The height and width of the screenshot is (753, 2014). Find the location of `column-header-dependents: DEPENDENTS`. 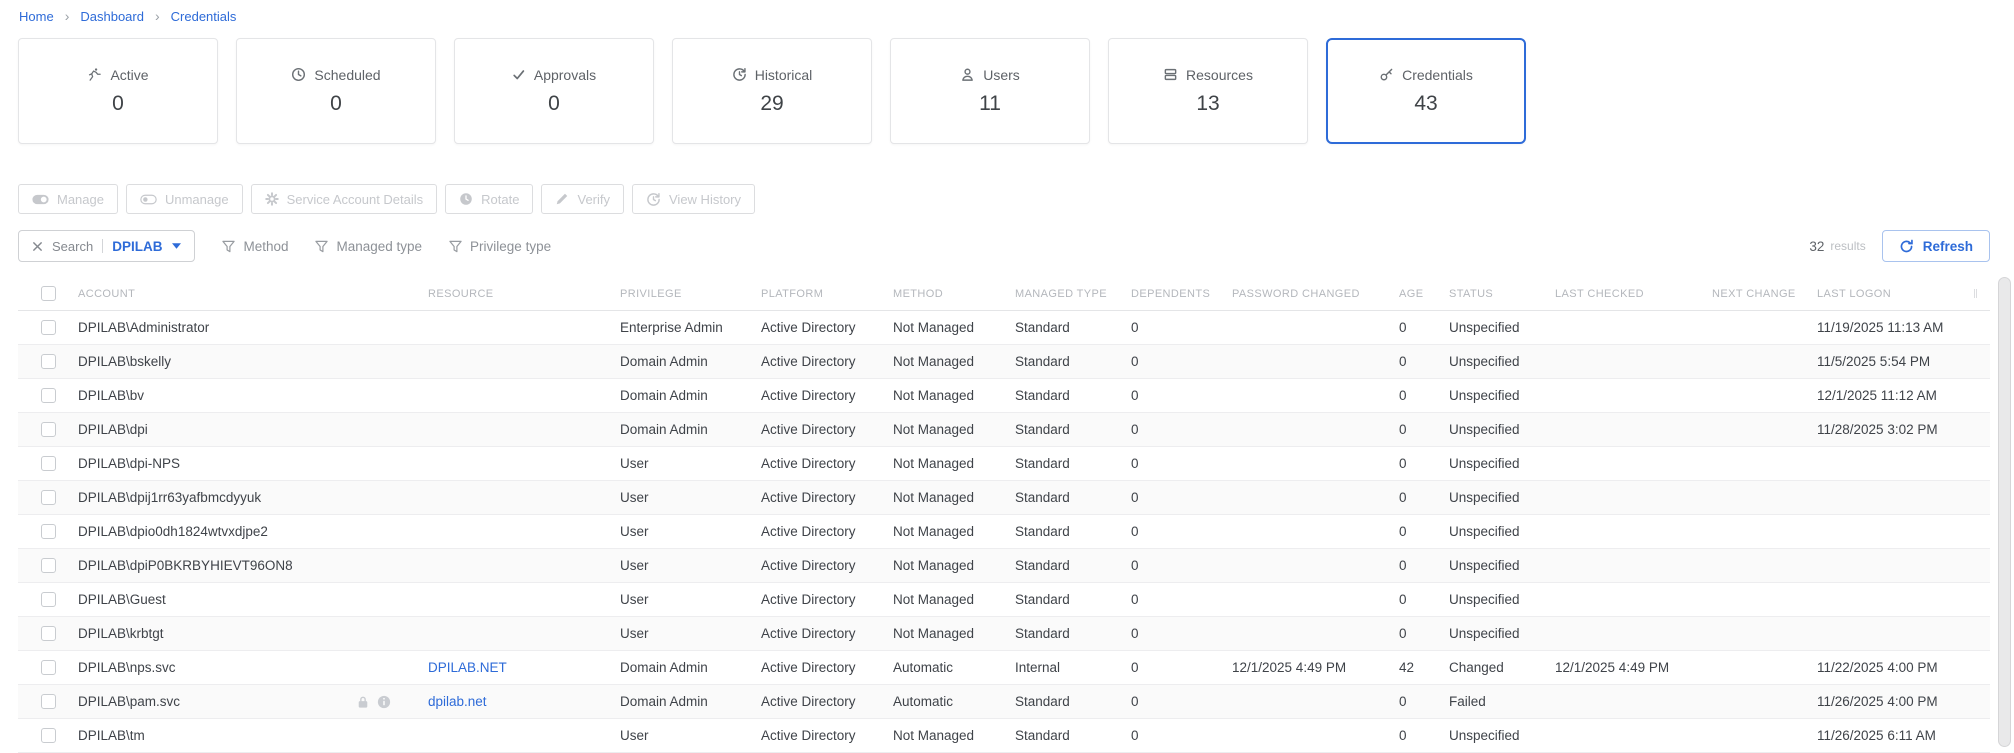

column-header-dependents: DEPENDENTS is located at coordinates (1181, 294).